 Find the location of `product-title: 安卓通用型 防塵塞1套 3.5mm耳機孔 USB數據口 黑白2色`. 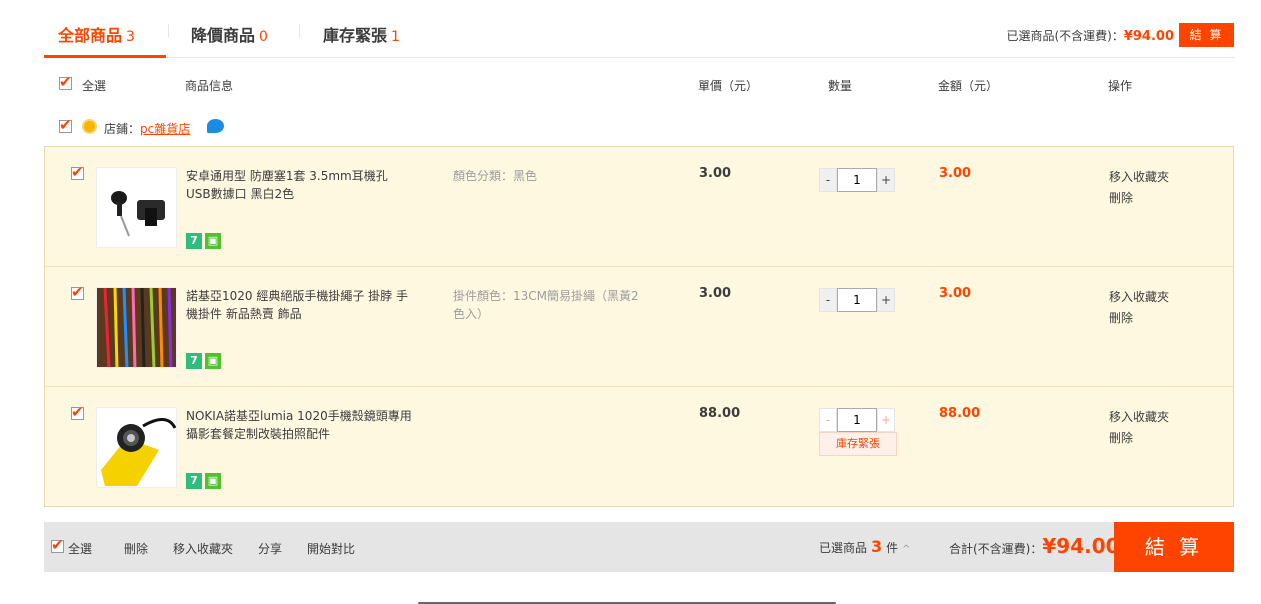

product-title: 安卓通用型 防塵塞1套 3.5mm耳機孔 USB數據口 黑白2色 is located at coordinates (301, 185).